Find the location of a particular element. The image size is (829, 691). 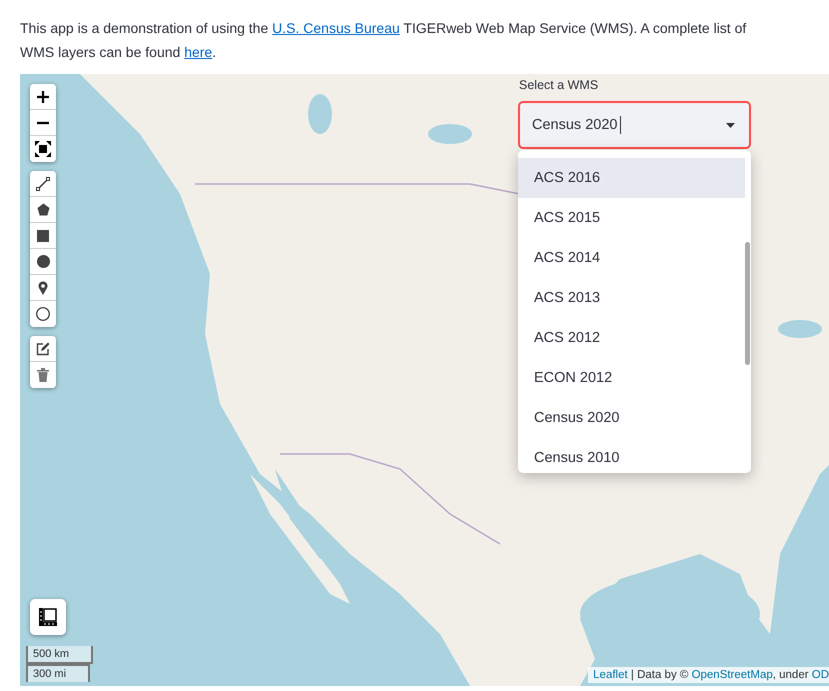

circle-icon is located at coordinates (43, 314).